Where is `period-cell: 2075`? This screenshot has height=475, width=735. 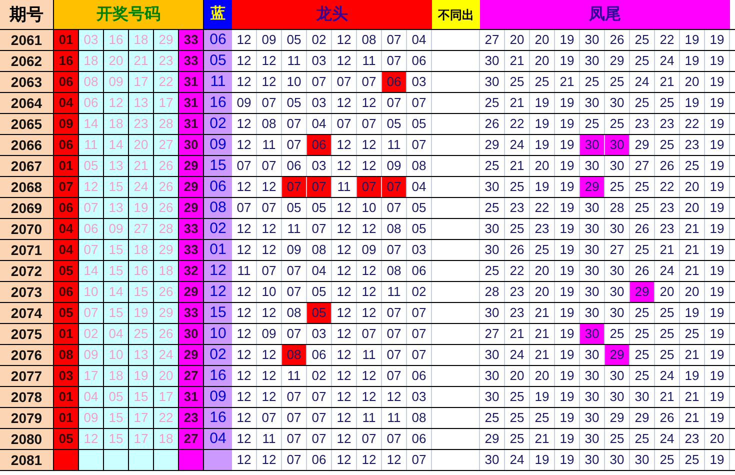
period-cell: 2075 is located at coordinates (27, 334).